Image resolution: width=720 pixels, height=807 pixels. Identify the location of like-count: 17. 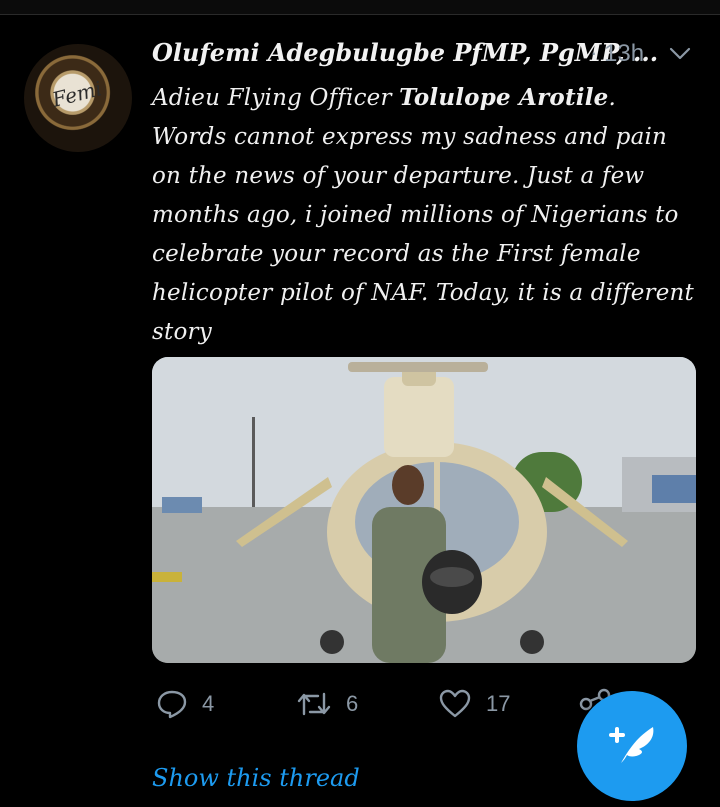
(498, 703).